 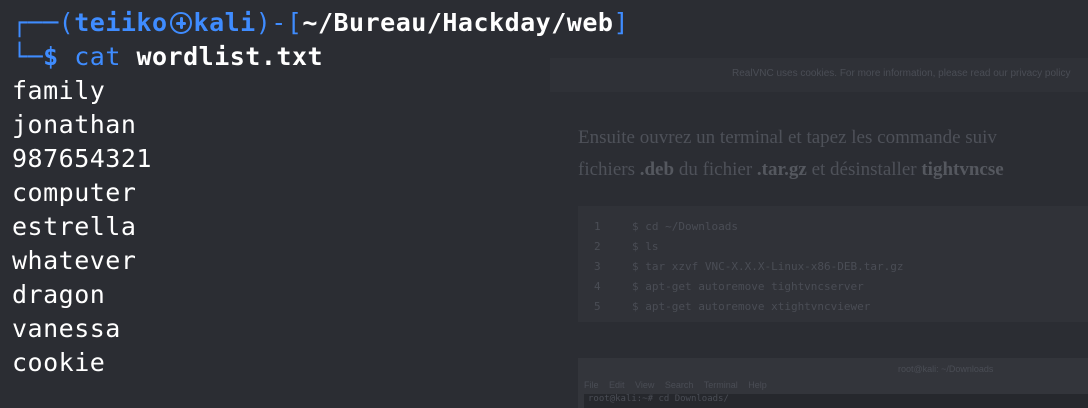 What do you see at coordinates (74, 192) in the screenshot?
I see `output-line: computer` at bounding box center [74, 192].